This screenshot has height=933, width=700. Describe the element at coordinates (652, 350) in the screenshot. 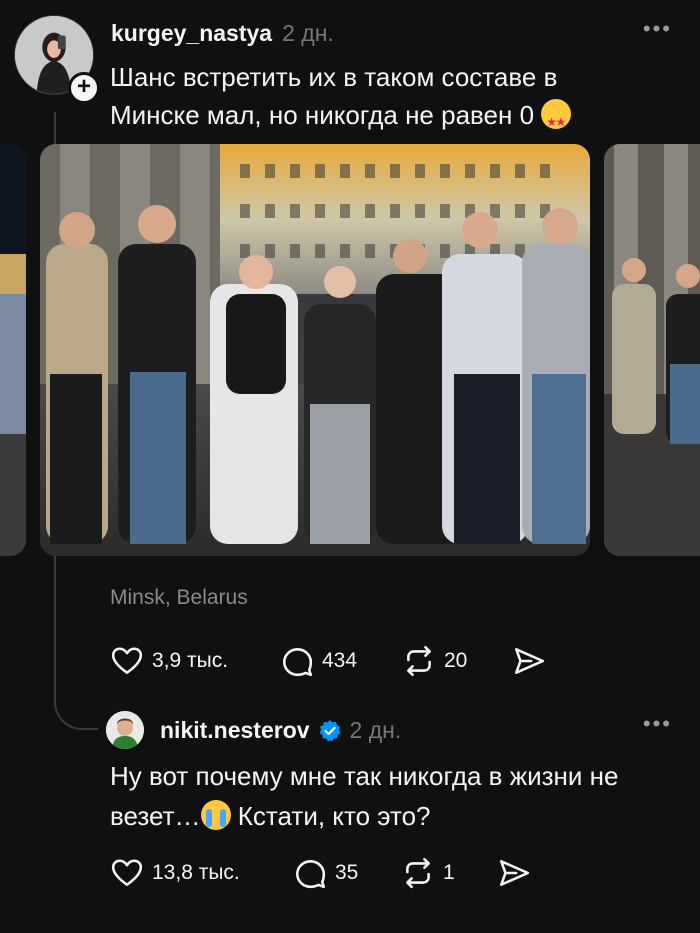

I see `carousel-photo-next` at that location.